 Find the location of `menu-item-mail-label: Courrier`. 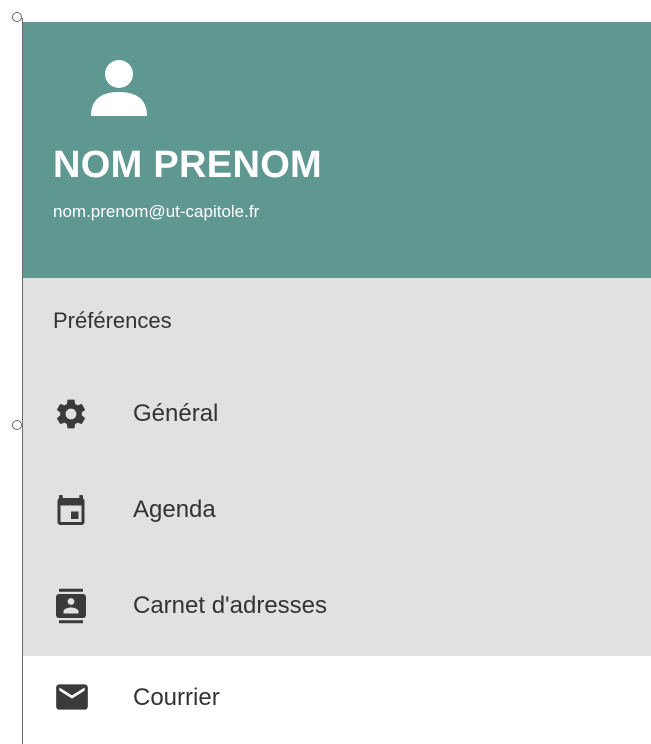

menu-item-mail-label: Courrier is located at coordinates (176, 697).